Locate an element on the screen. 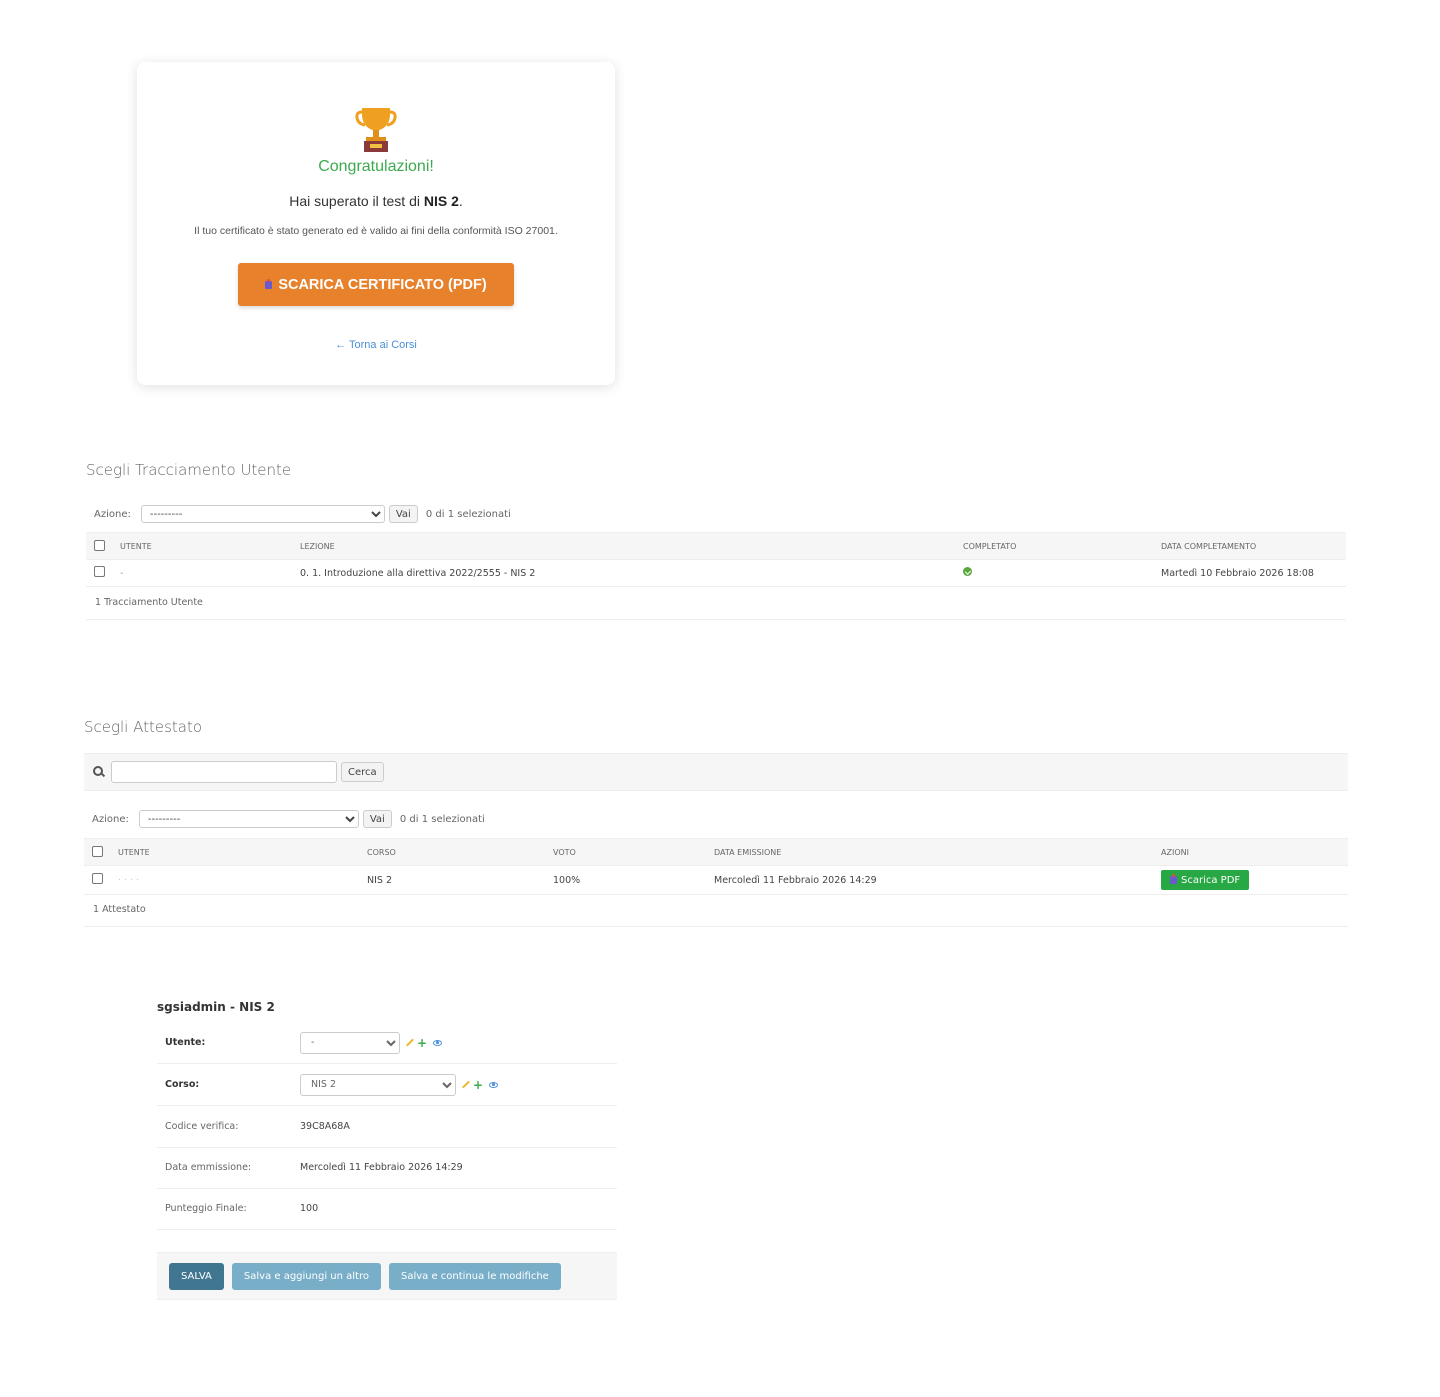 The width and height of the screenshot is (1440, 1397). save-and-continue-button: Salva e continua le modifiche is located at coordinates (474, 1276).